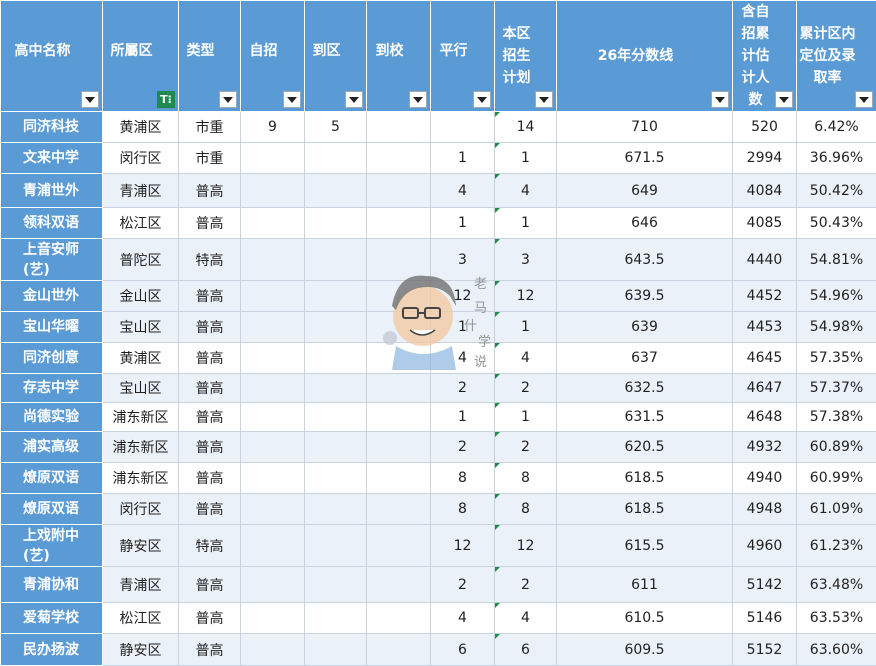  Describe the element at coordinates (645, 296) in the screenshot. I see `cell-score-line: 639.5` at that location.